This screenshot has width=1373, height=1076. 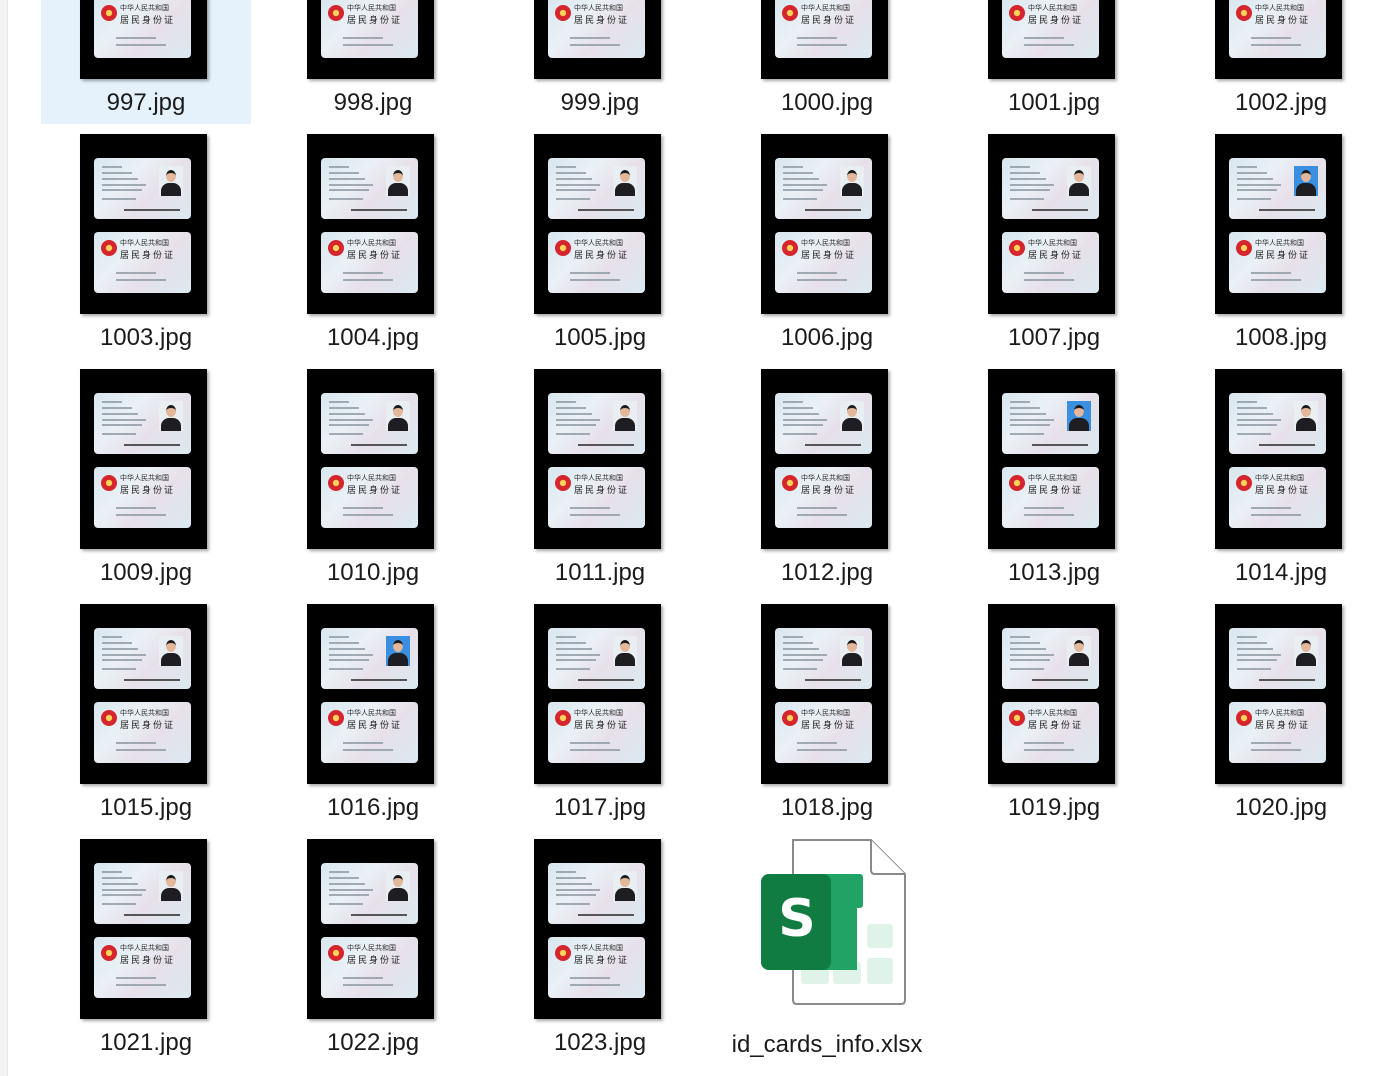 I want to click on file-item: 中华人民共和国 居民身份证 1009.jpg, so click(x=146, y=476).